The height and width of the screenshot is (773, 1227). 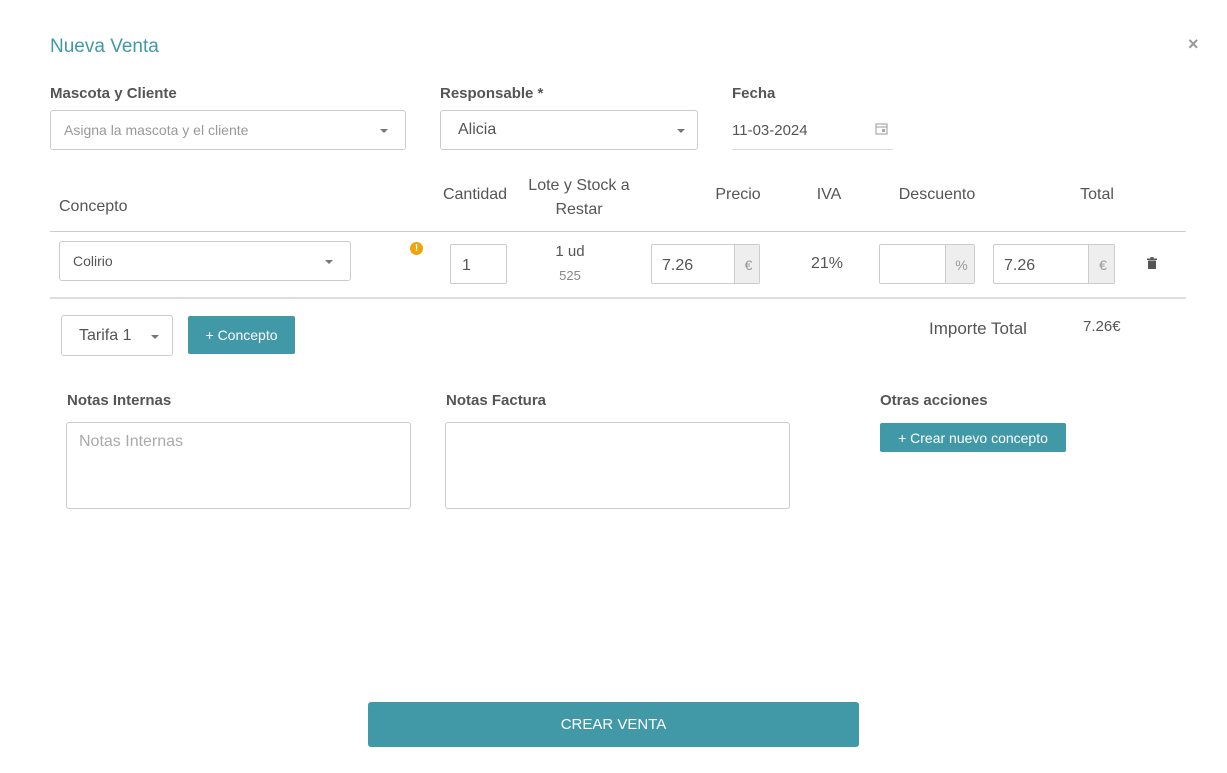 I want to click on create-concept-button: + Crear nuevo concepto, so click(x=973, y=437).